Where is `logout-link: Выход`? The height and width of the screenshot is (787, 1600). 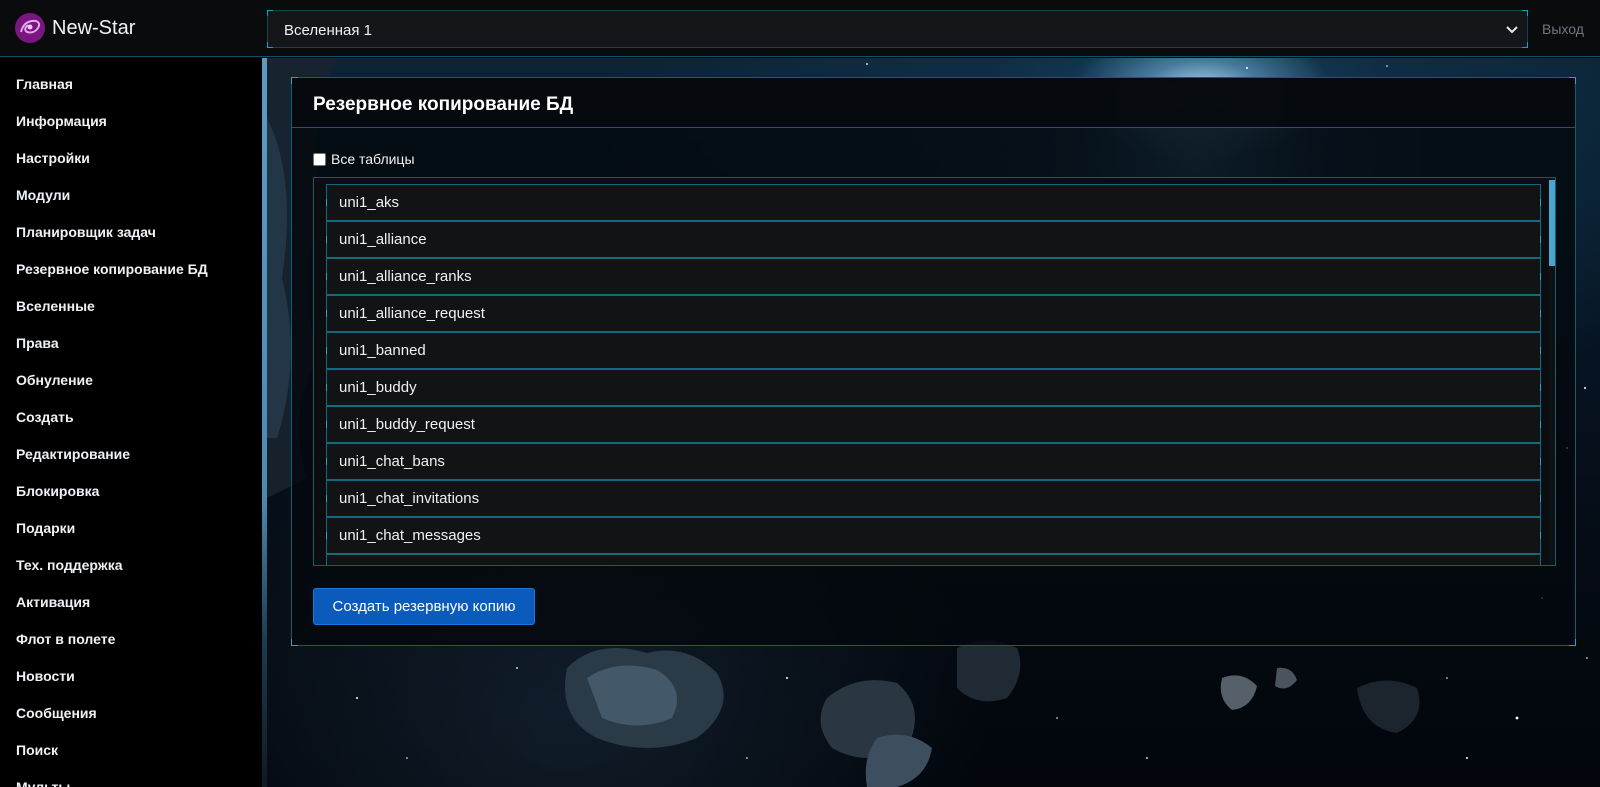
logout-link: Выход is located at coordinates (1563, 29).